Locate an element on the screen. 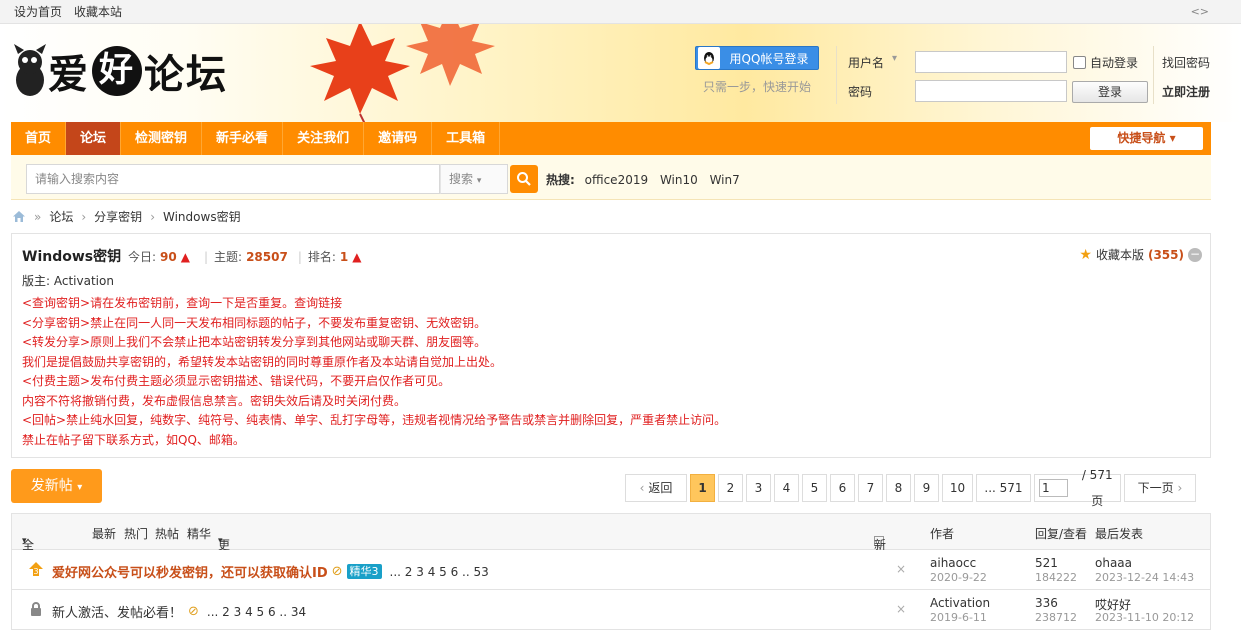 The width and height of the screenshot is (1241, 633). username-dropdown-icon: ▾ is located at coordinates (894, 58).